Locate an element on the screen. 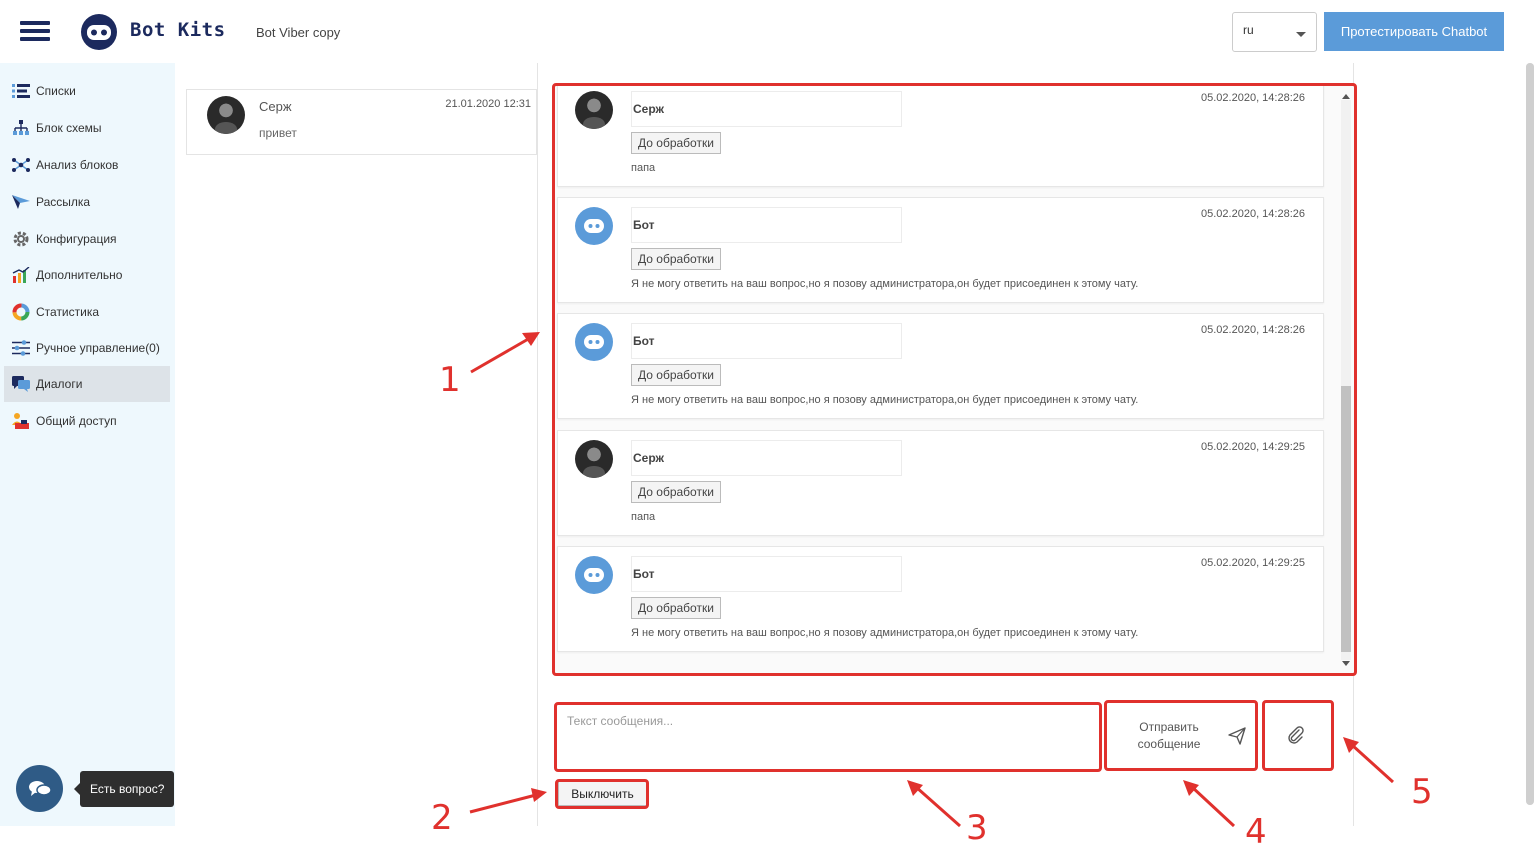  sidebar-item-block-analysis: Анализ блоков is located at coordinates (87, 165).